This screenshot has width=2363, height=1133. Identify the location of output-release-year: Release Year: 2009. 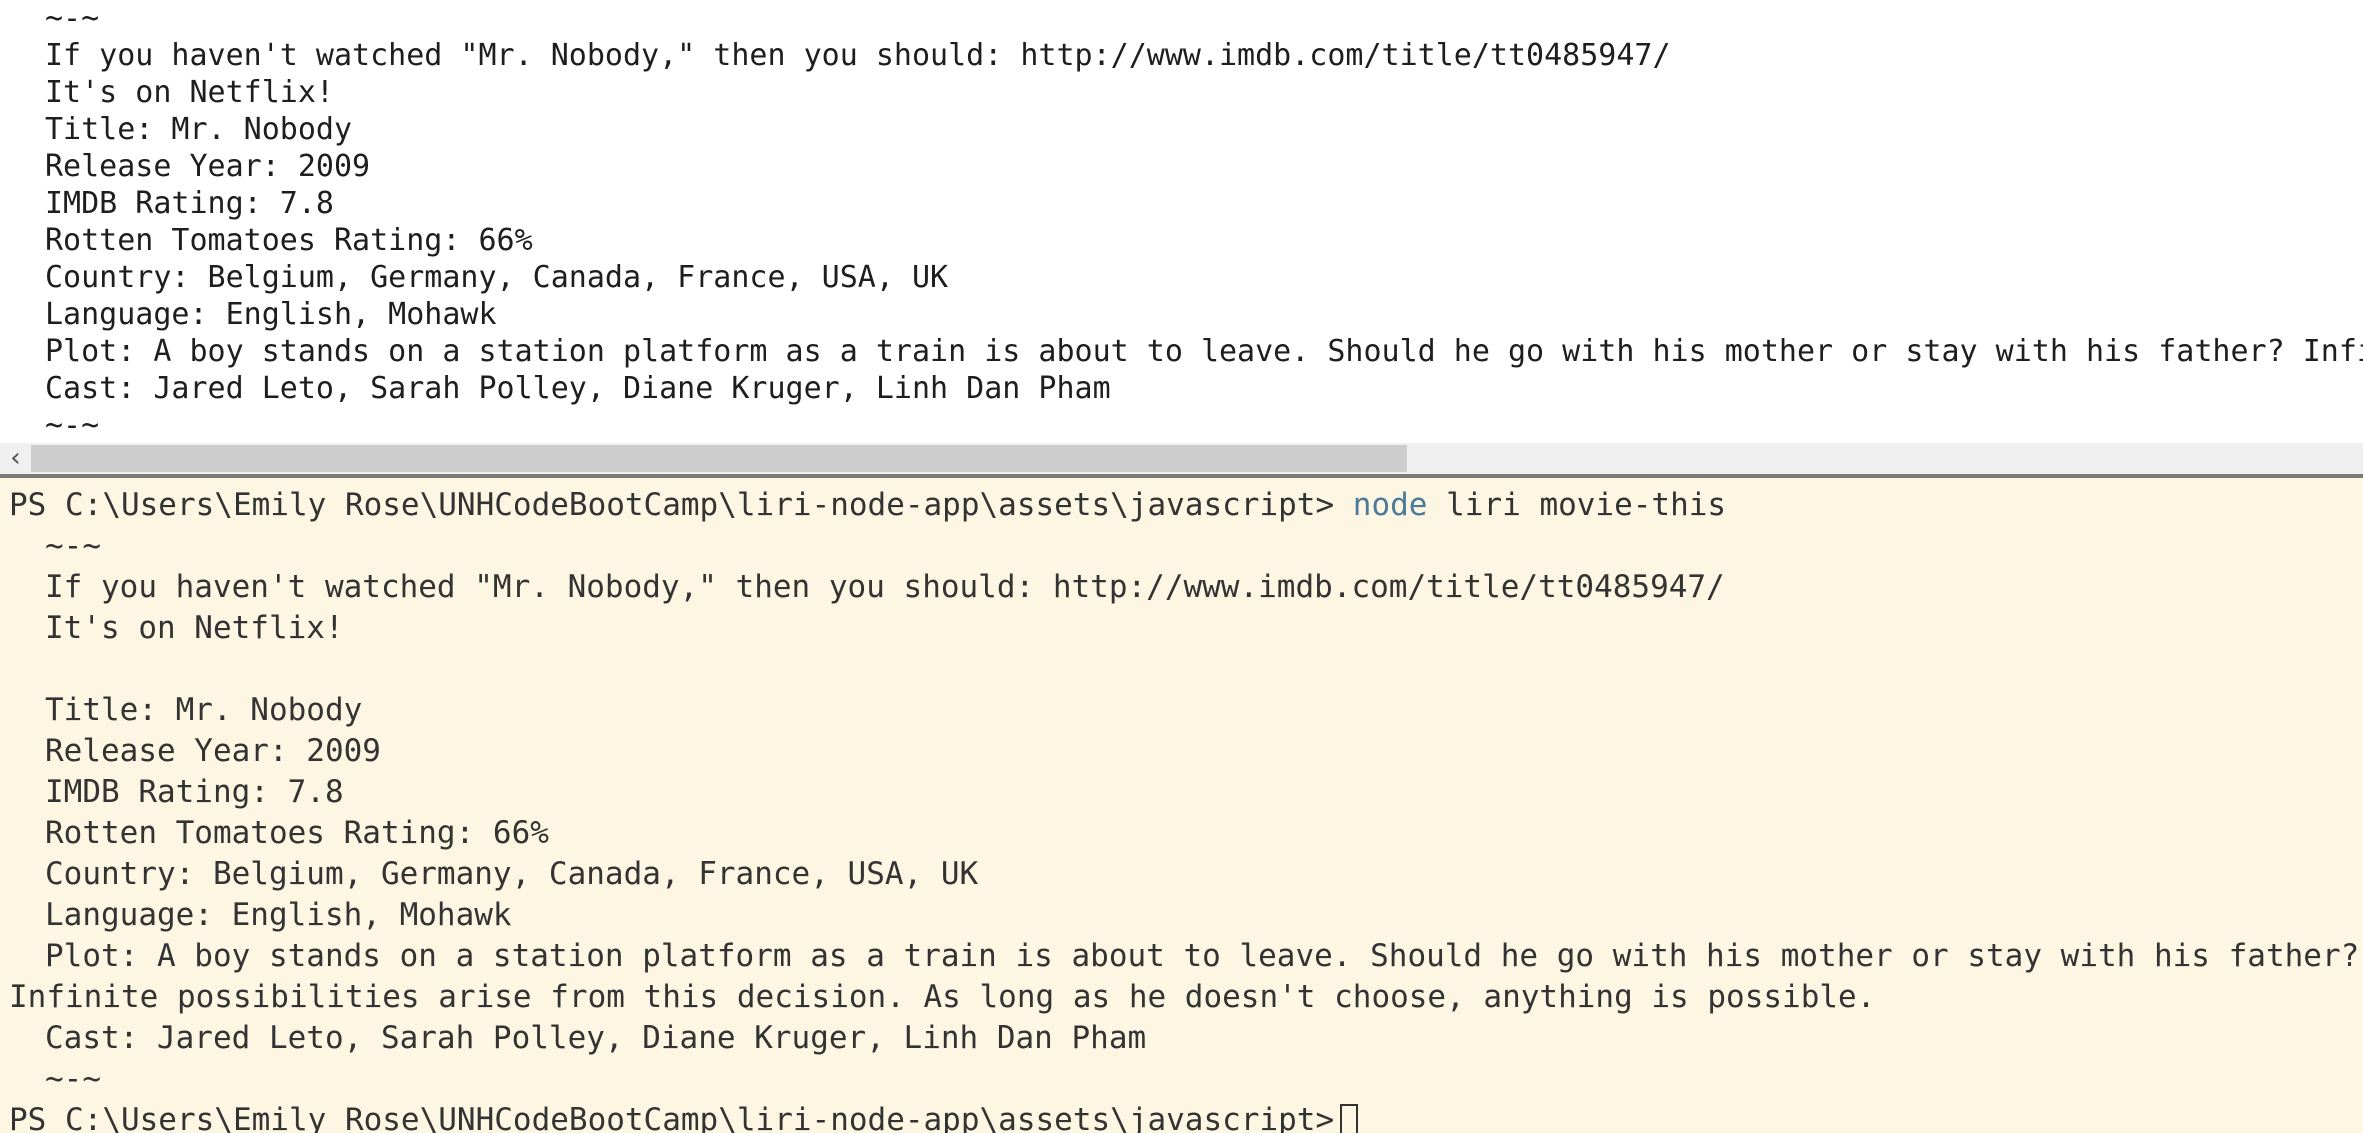
(213, 751).